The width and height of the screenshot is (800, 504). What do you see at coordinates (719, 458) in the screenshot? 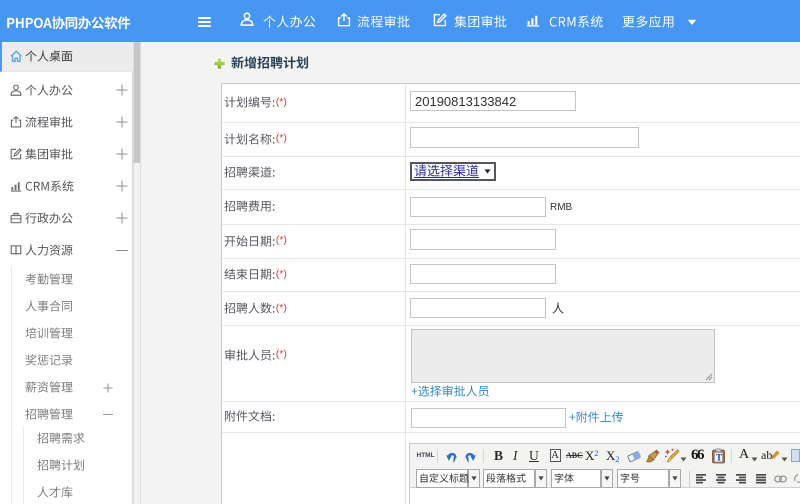
I see `svg-text: T` at bounding box center [719, 458].